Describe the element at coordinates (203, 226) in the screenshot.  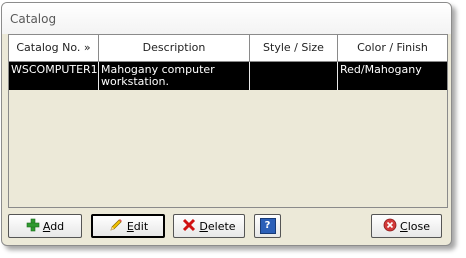
I see `delete-button-accel: D` at that location.